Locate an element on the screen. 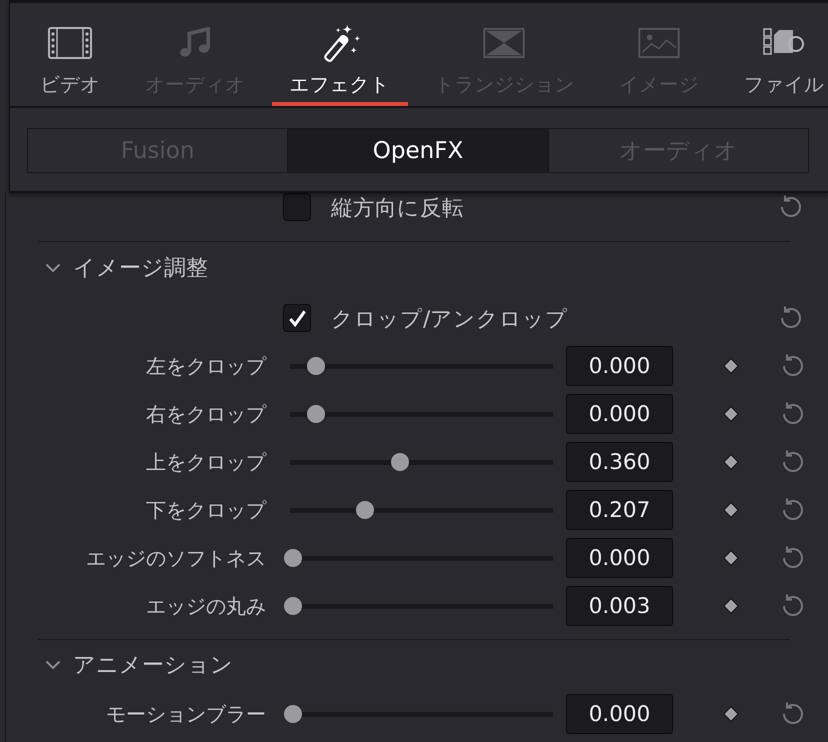 This screenshot has width=828, height=742. slider-label: 下をクロップ is located at coordinates (205, 510).